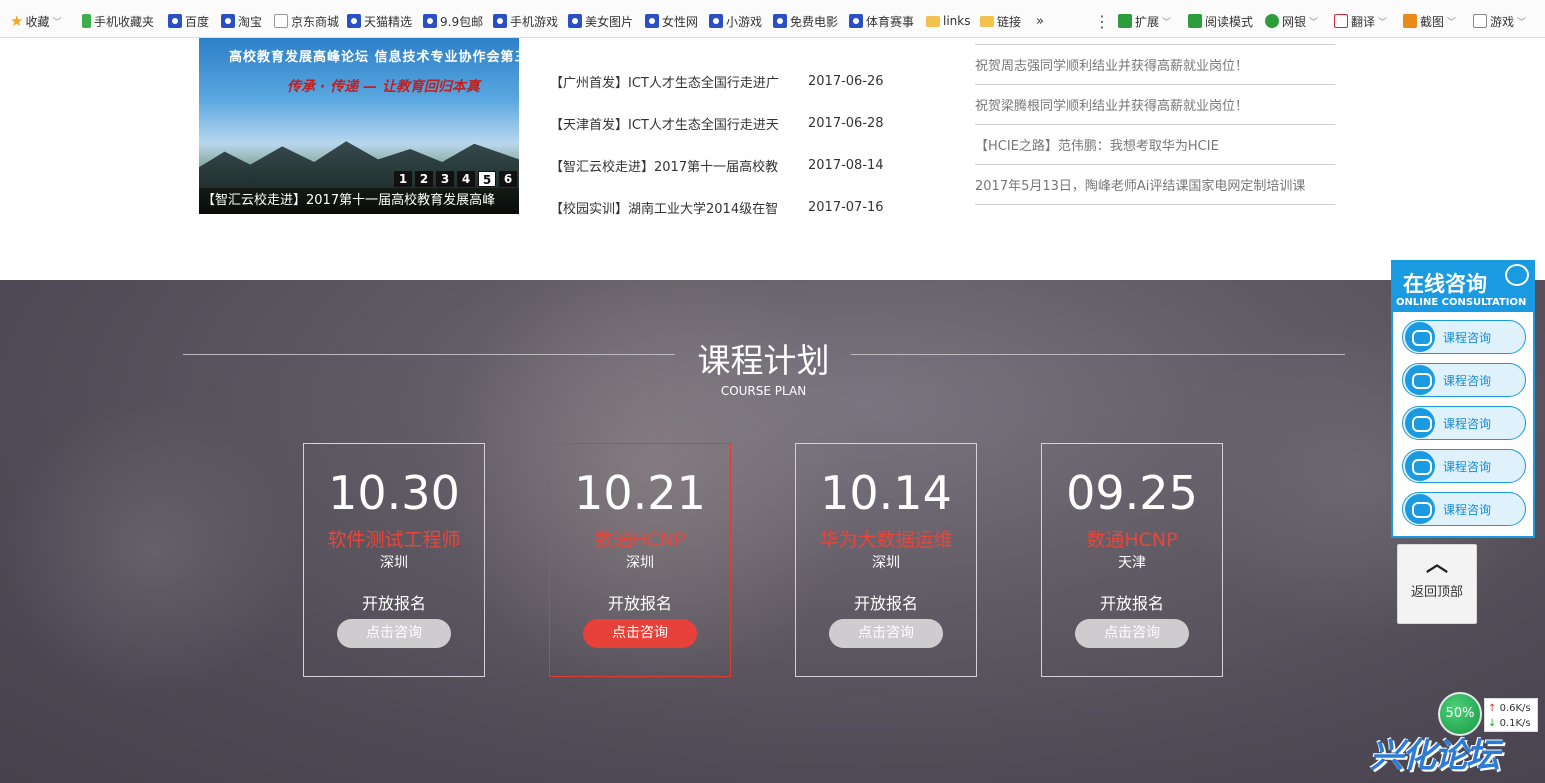  I want to click on news-item: 【智汇云校走进】2017第十一届高校教 2017-08-14, so click(725, 165).